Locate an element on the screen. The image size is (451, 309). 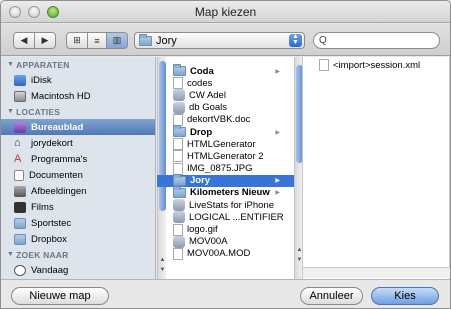
choose-button: Kies is located at coordinates (405, 296).